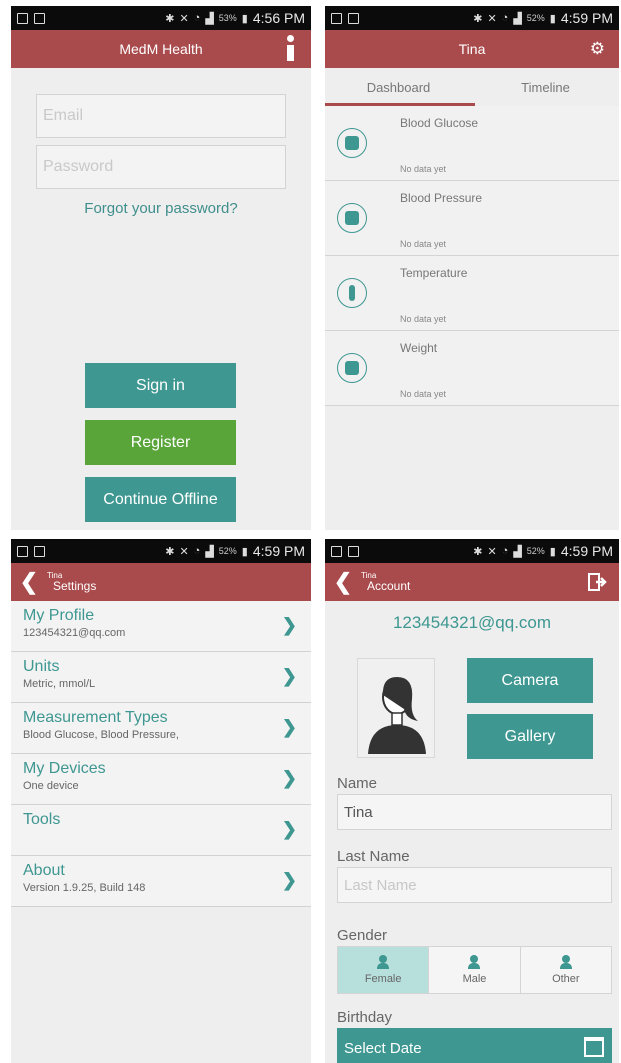  Describe the element at coordinates (474, 885) in the screenshot. I see `last-name-field: Last Name` at that location.